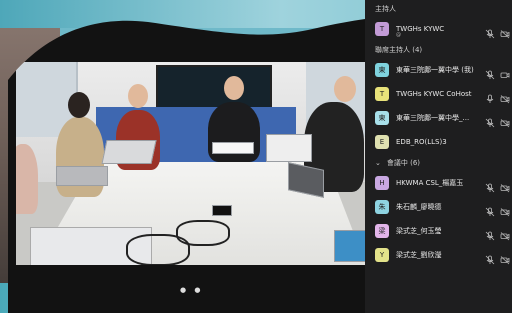 The width and height of the screenshot is (512, 313). Describe the element at coordinates (421, 142) in the screenshot. I see `participant-name: EDB_RO(LLS)3` at that location.